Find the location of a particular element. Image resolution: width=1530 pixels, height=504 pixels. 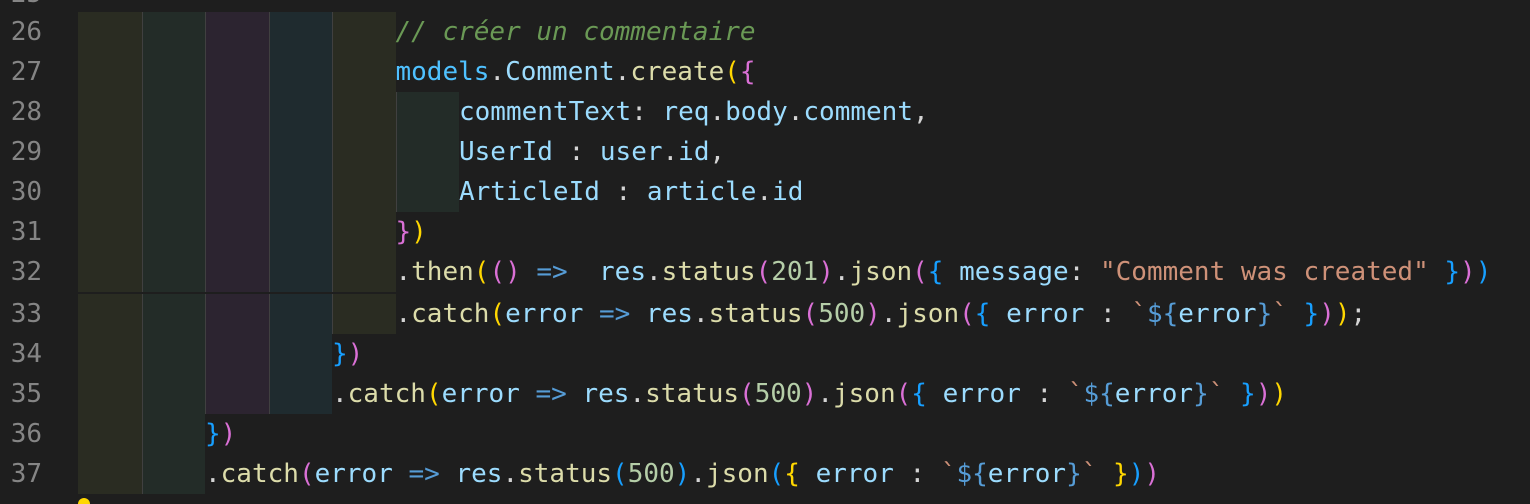

code-token: res is located at coordinates (606, 394).